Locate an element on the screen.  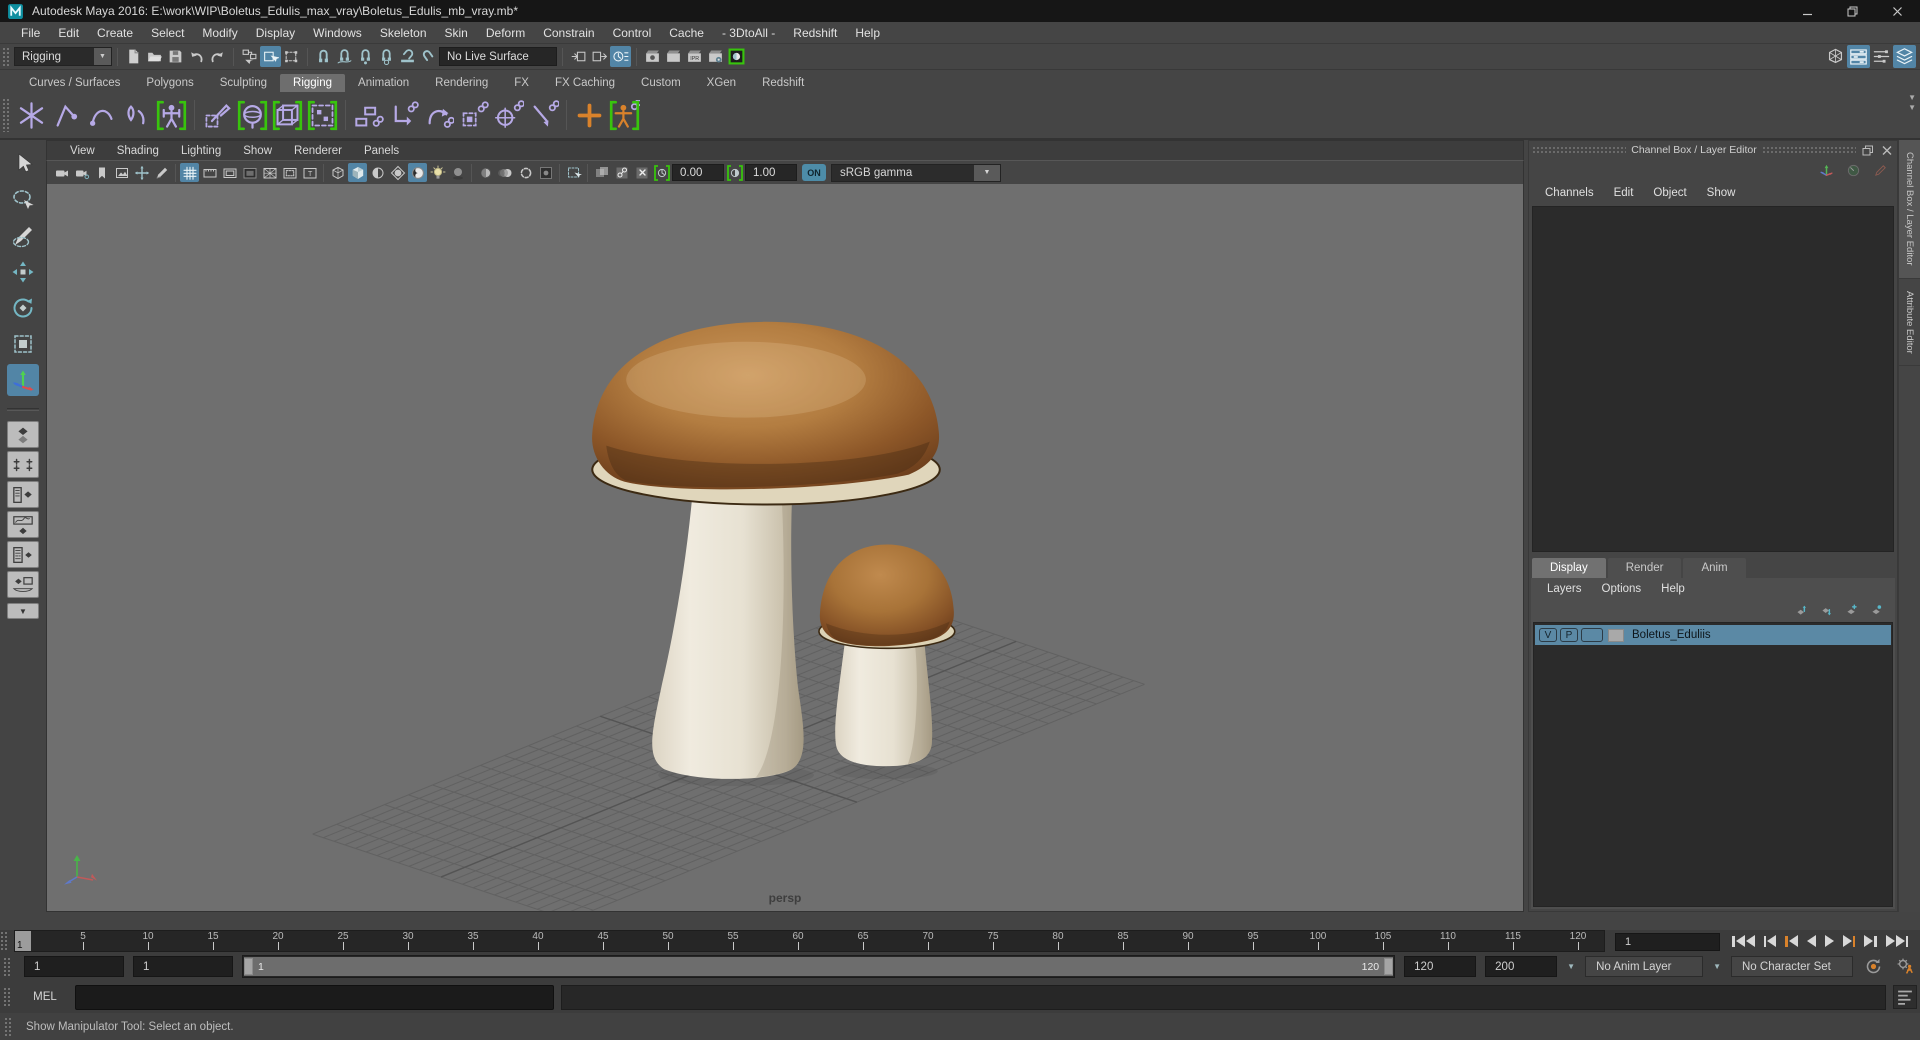
grease-pencil-icon is located at coordinates (161, 172).